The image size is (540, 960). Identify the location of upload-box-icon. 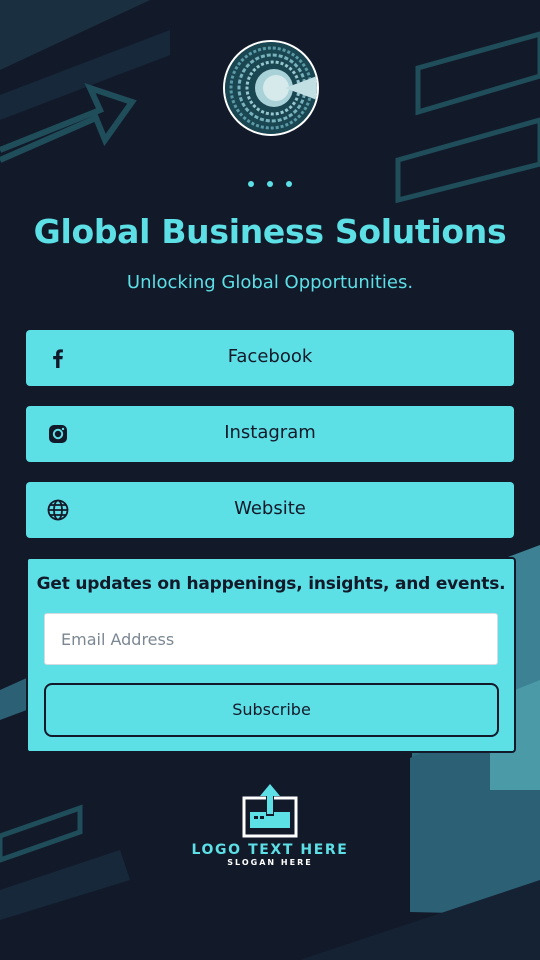
(270, 811).